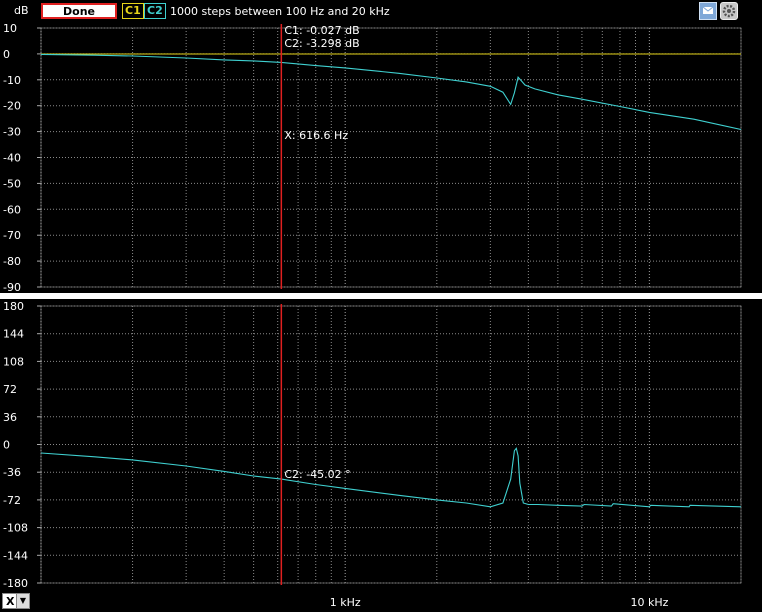 This screenshot has width=762, height=612. I want to click on x-axis-selector: X ▼, so click(16, 601).